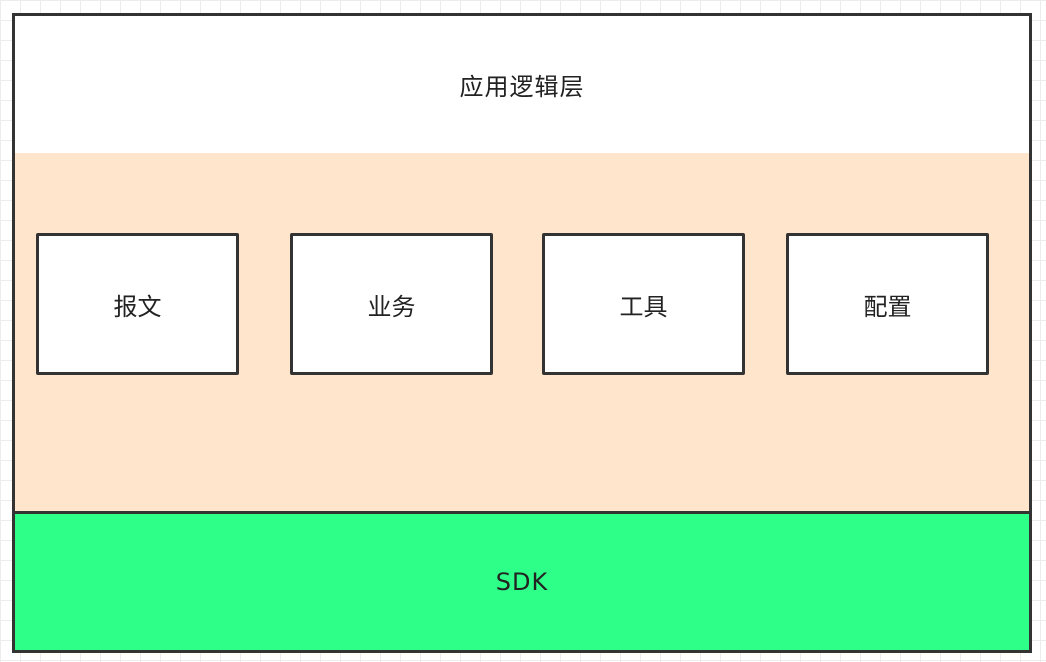 Image resolution: width=1046 pixels, height=662 pixels. I want to click on module-label-tools: 工具, so click(643, 306).